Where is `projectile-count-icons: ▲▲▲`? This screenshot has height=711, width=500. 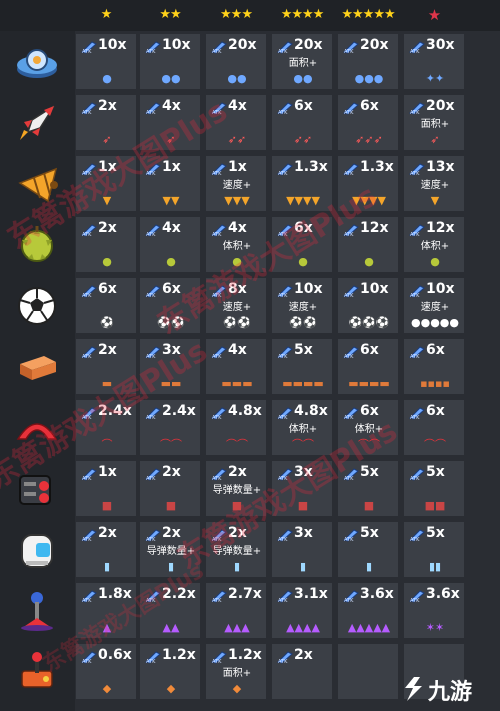 projectile-count-icons: ▲▲▲ is located at coordinates (237, 627).